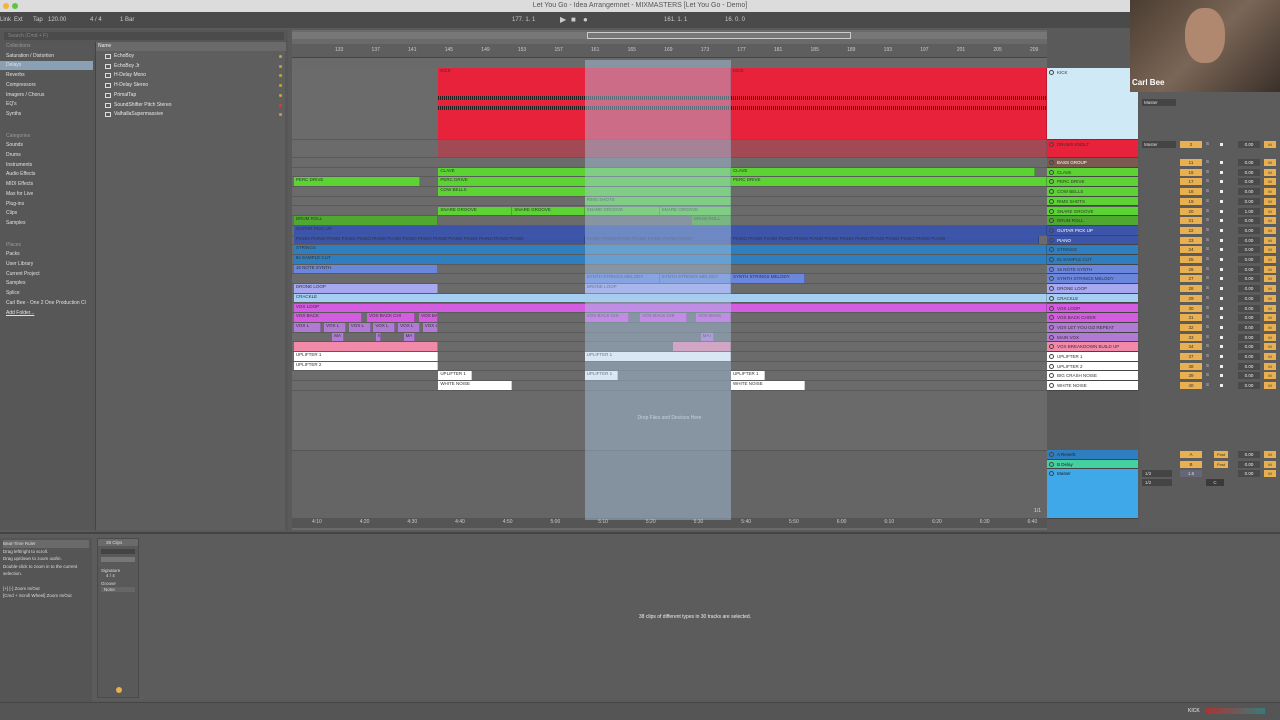  I want to click on track-number: 16, so click(1191, 172).